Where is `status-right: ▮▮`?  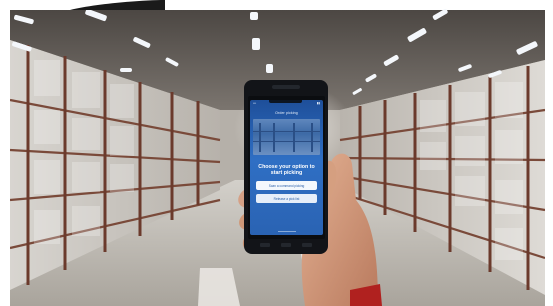
status-right: ▮▮ is located at coordinates (318, 102).